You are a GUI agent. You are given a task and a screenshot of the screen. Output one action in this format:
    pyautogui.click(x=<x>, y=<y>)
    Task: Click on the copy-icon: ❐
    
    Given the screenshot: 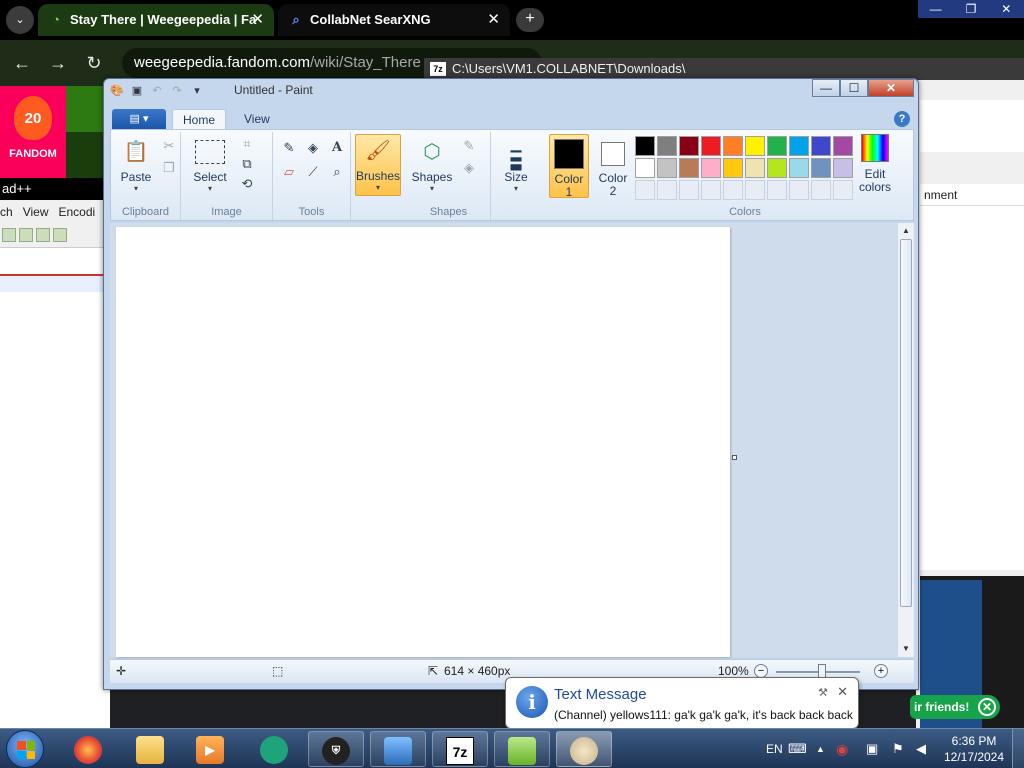 What is the action you would take?
    pyautogui.click(x=169, y=168)
    